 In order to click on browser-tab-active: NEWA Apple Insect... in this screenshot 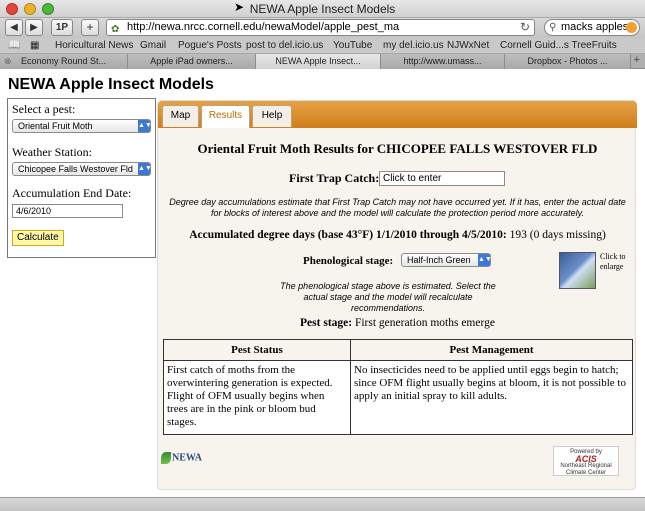, I will do `click(318, 61)`.